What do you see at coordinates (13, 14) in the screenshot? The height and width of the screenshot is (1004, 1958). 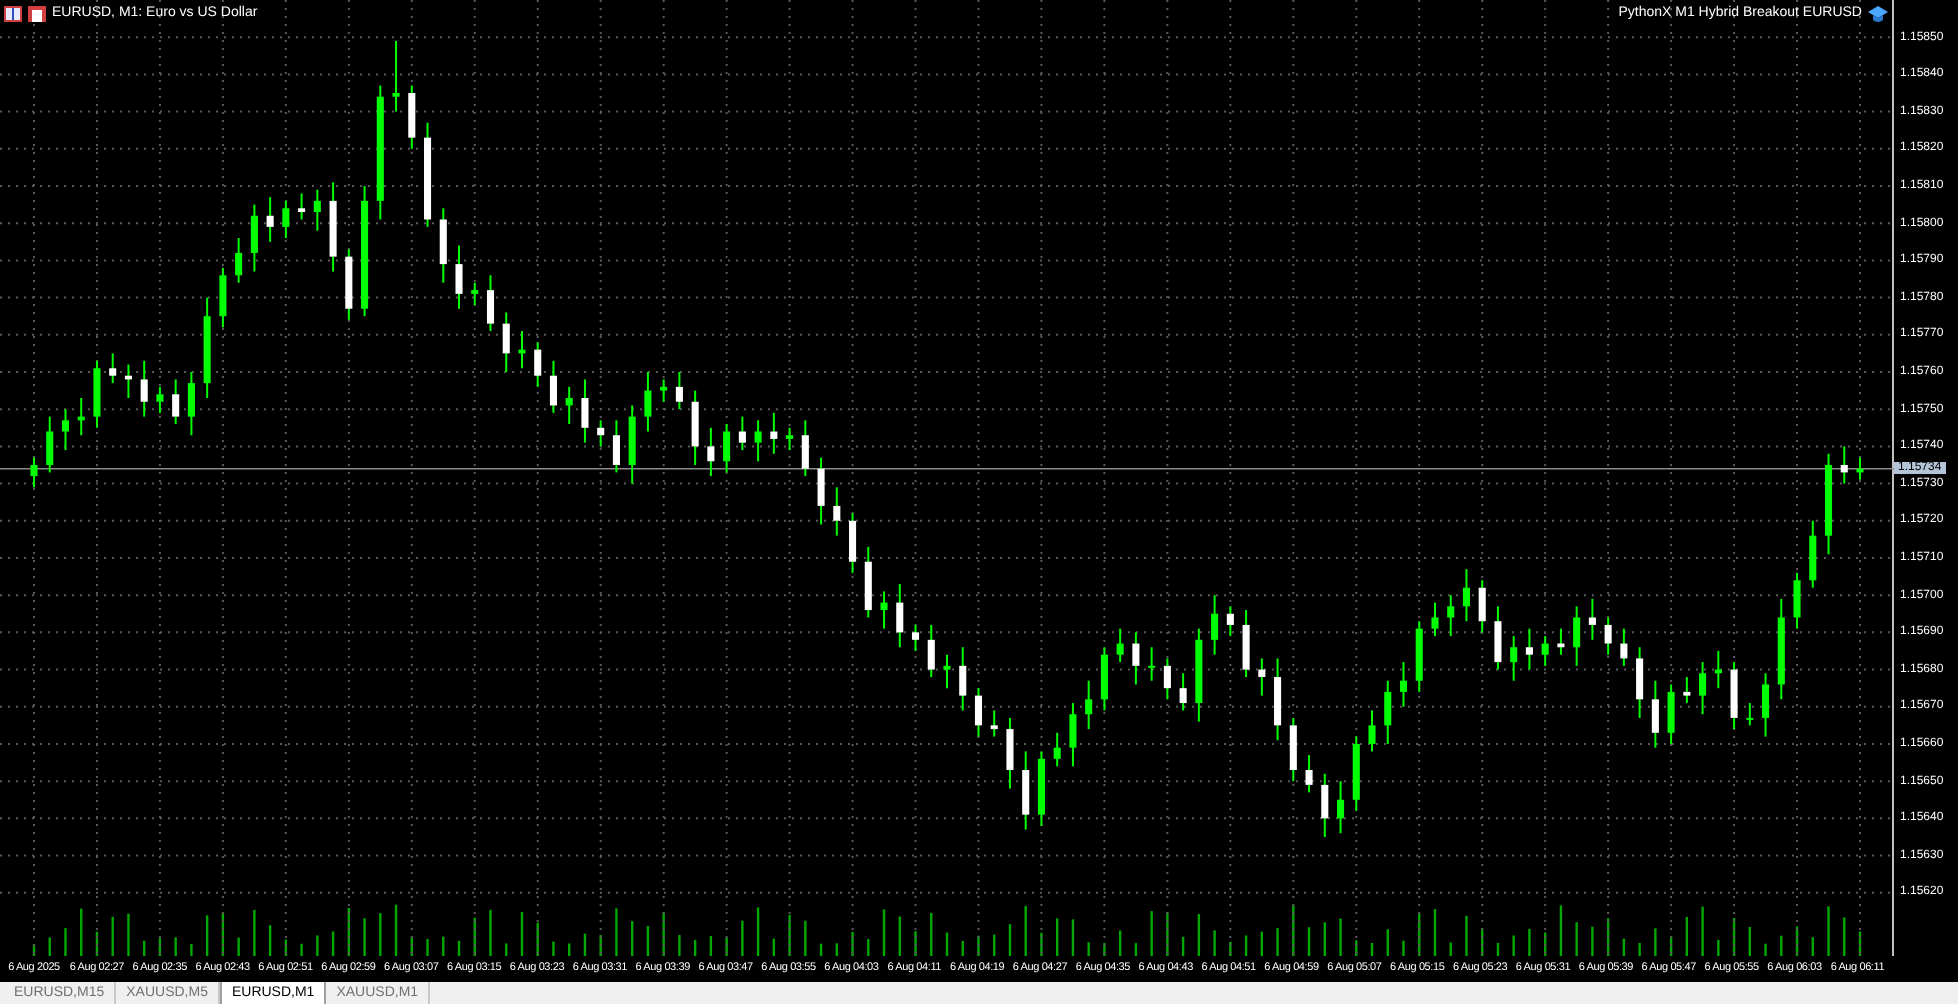 I see `grid-icon` at bounding box center [13, 14].